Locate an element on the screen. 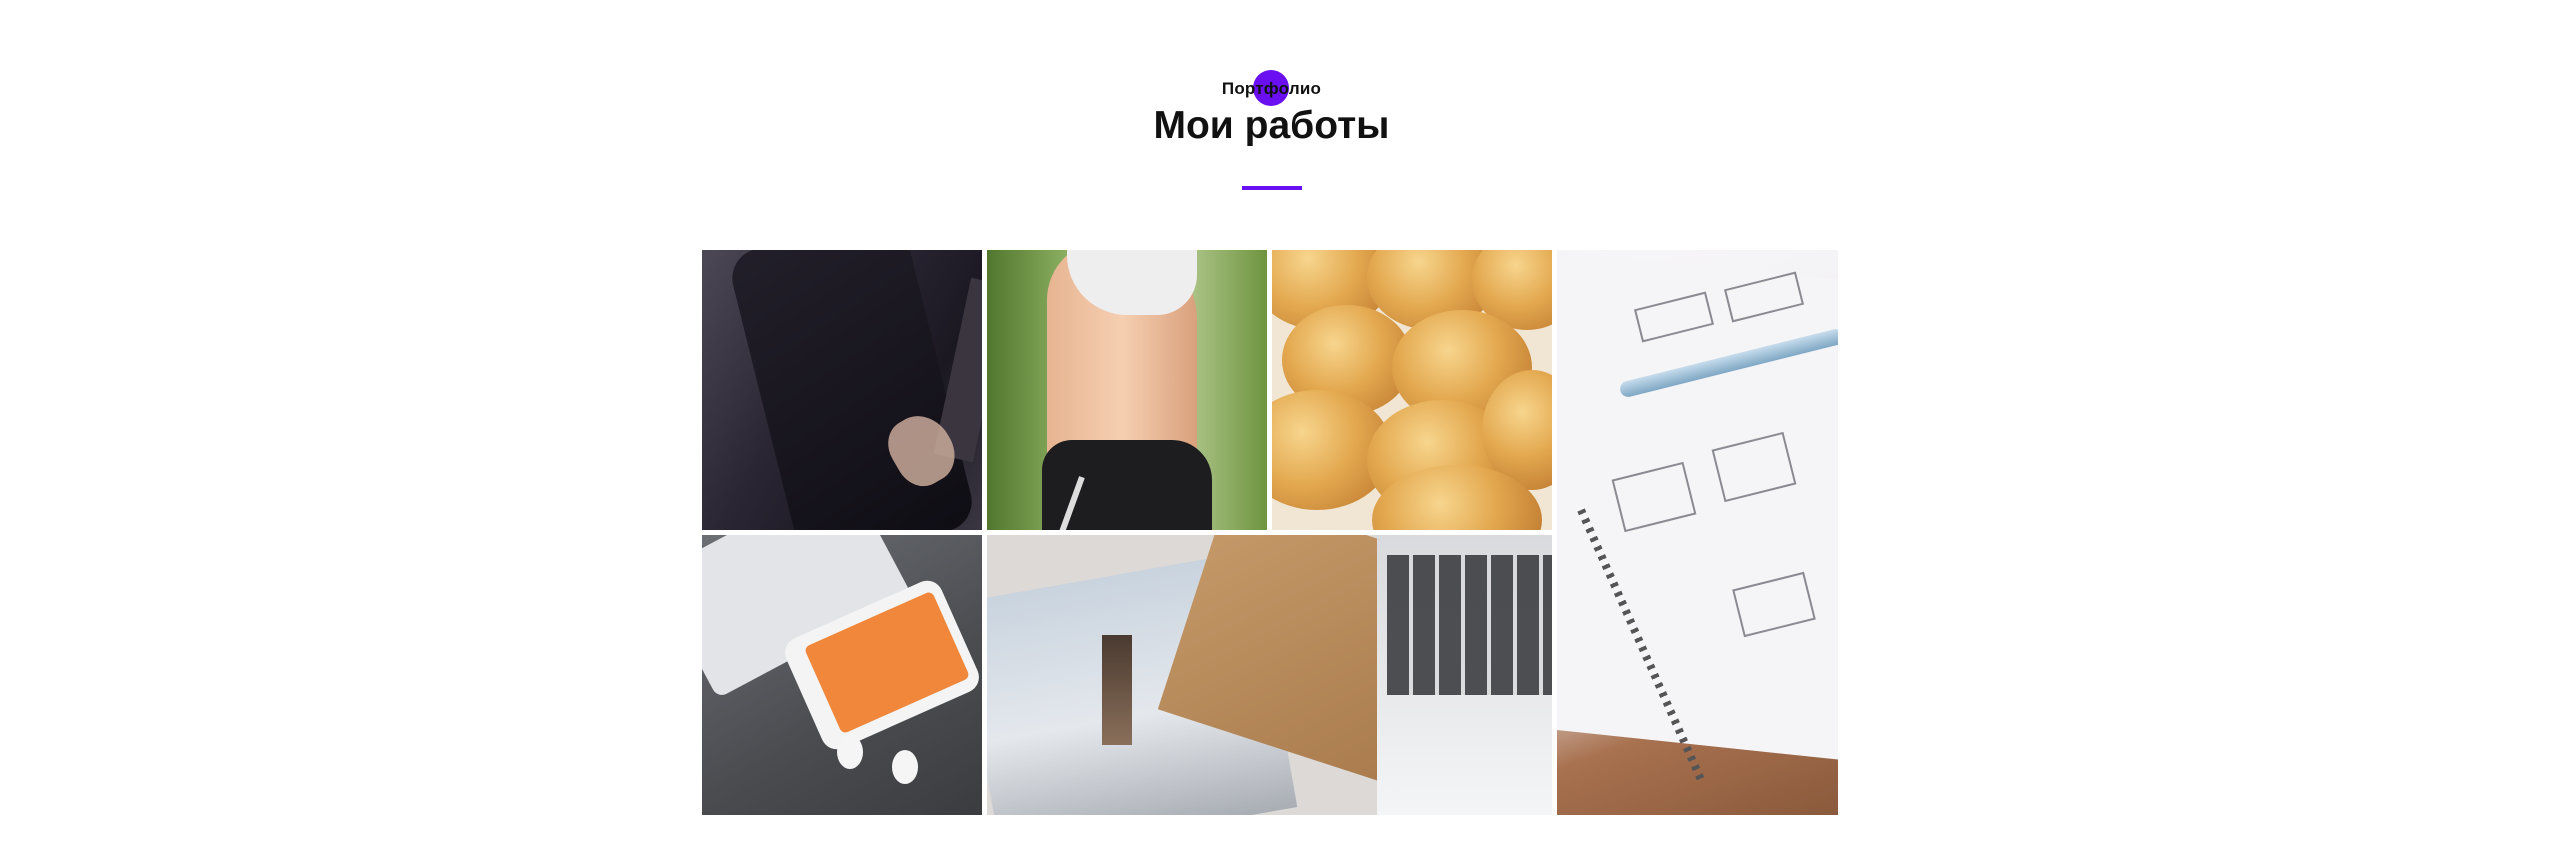  section-eyebrow: Портфолио is located at coordinates (1271, 88).